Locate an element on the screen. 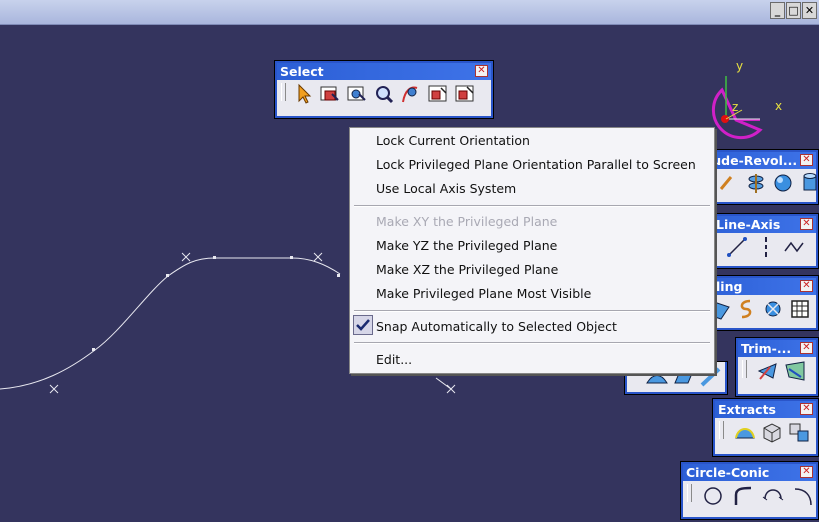 This screenshot has height=522, width=819. select-toolbar-header: Select ✕ is located at coordinates (384, 71).